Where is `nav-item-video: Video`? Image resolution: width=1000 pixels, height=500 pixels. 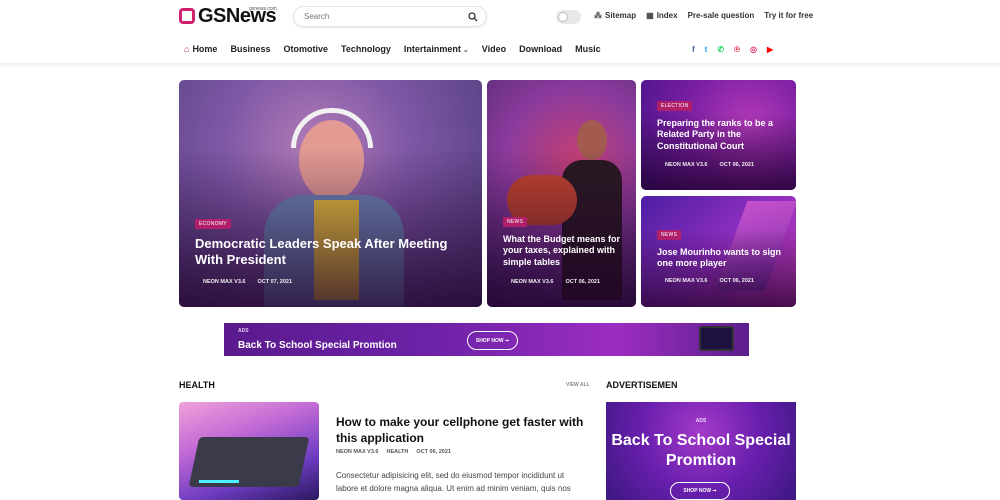
nav-item-video: Video is located at coordinates (494, 49).